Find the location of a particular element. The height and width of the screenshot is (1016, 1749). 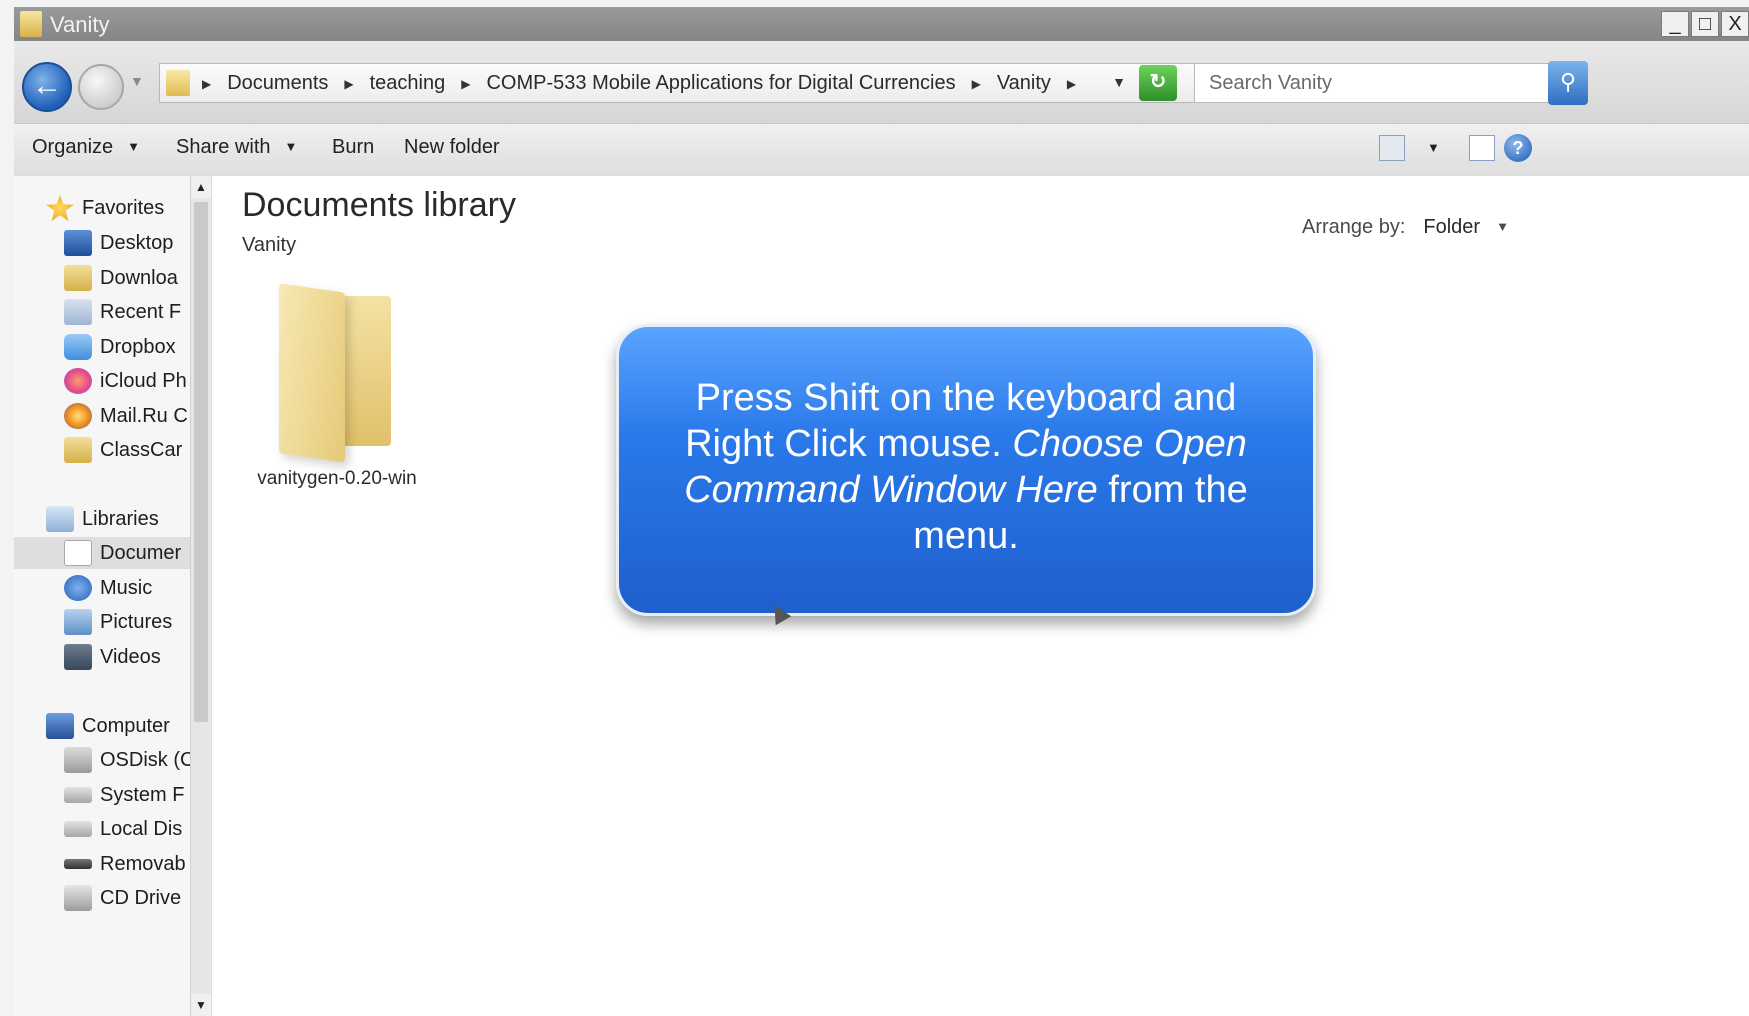

nav-cddrive: CD Drive is located at coordinates (127, 898).